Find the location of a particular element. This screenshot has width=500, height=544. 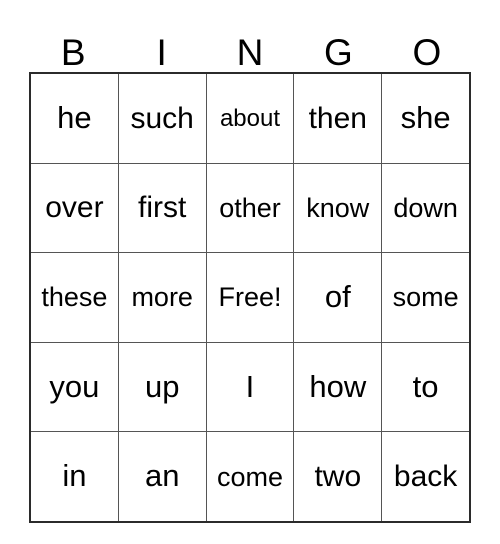

header-letter-n: N is located at coordinates (250, 52).